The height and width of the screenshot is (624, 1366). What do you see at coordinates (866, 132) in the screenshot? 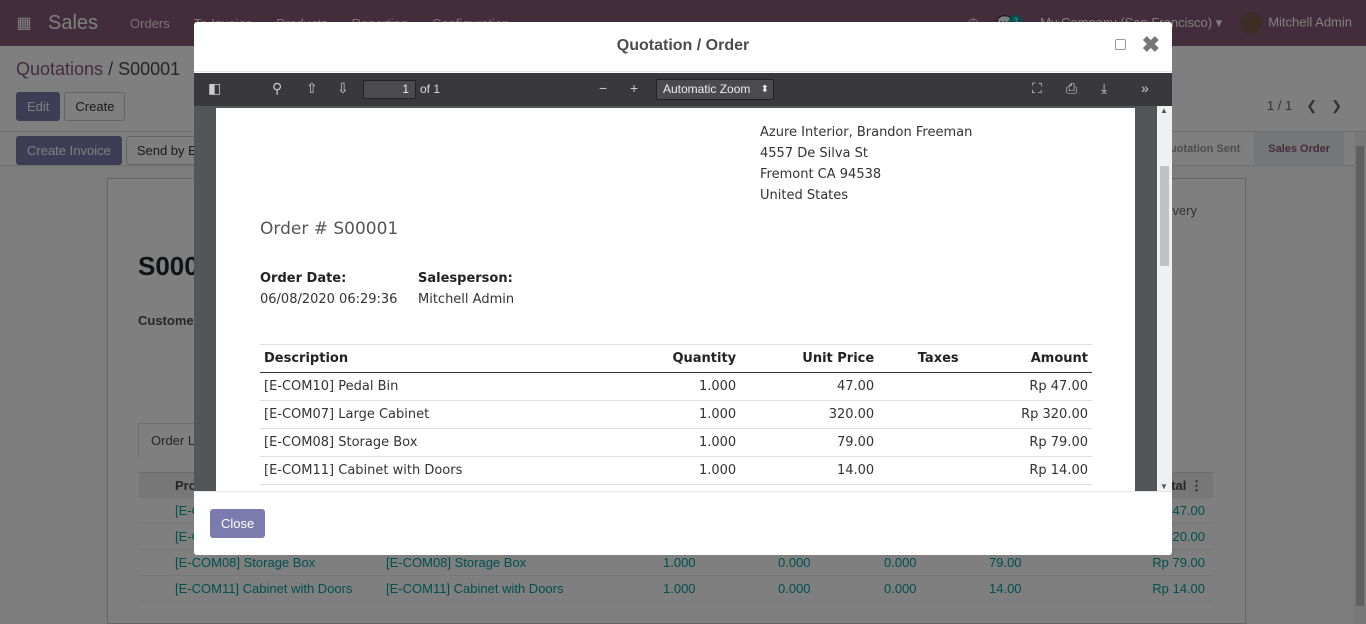
I see `address-line: Azure Interior, Brandon Freeman` at bounding box center [866, 132].